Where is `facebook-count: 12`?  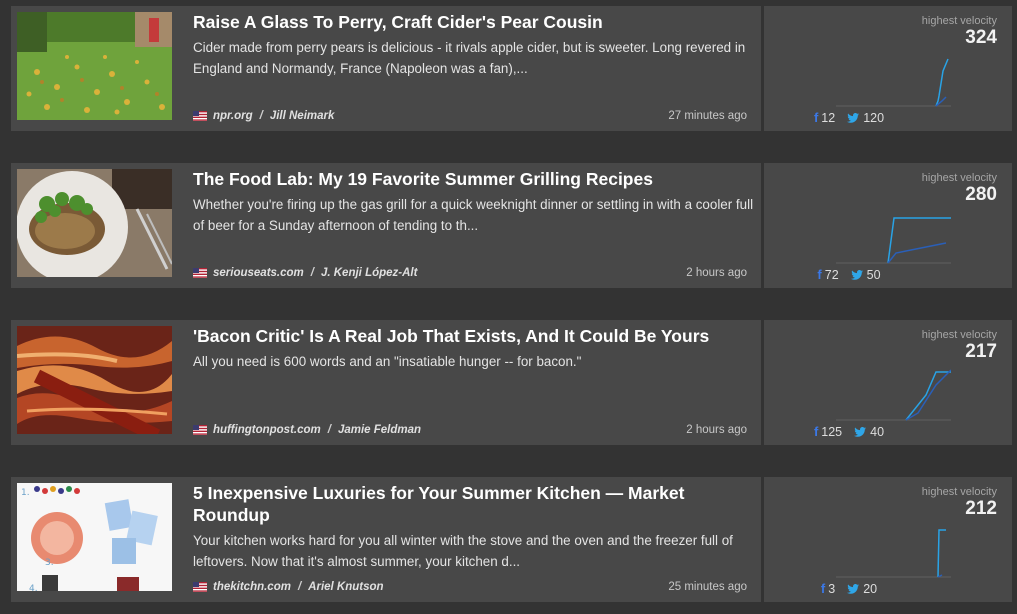 facebook-count: 12 is located at coordinates (828, 117).